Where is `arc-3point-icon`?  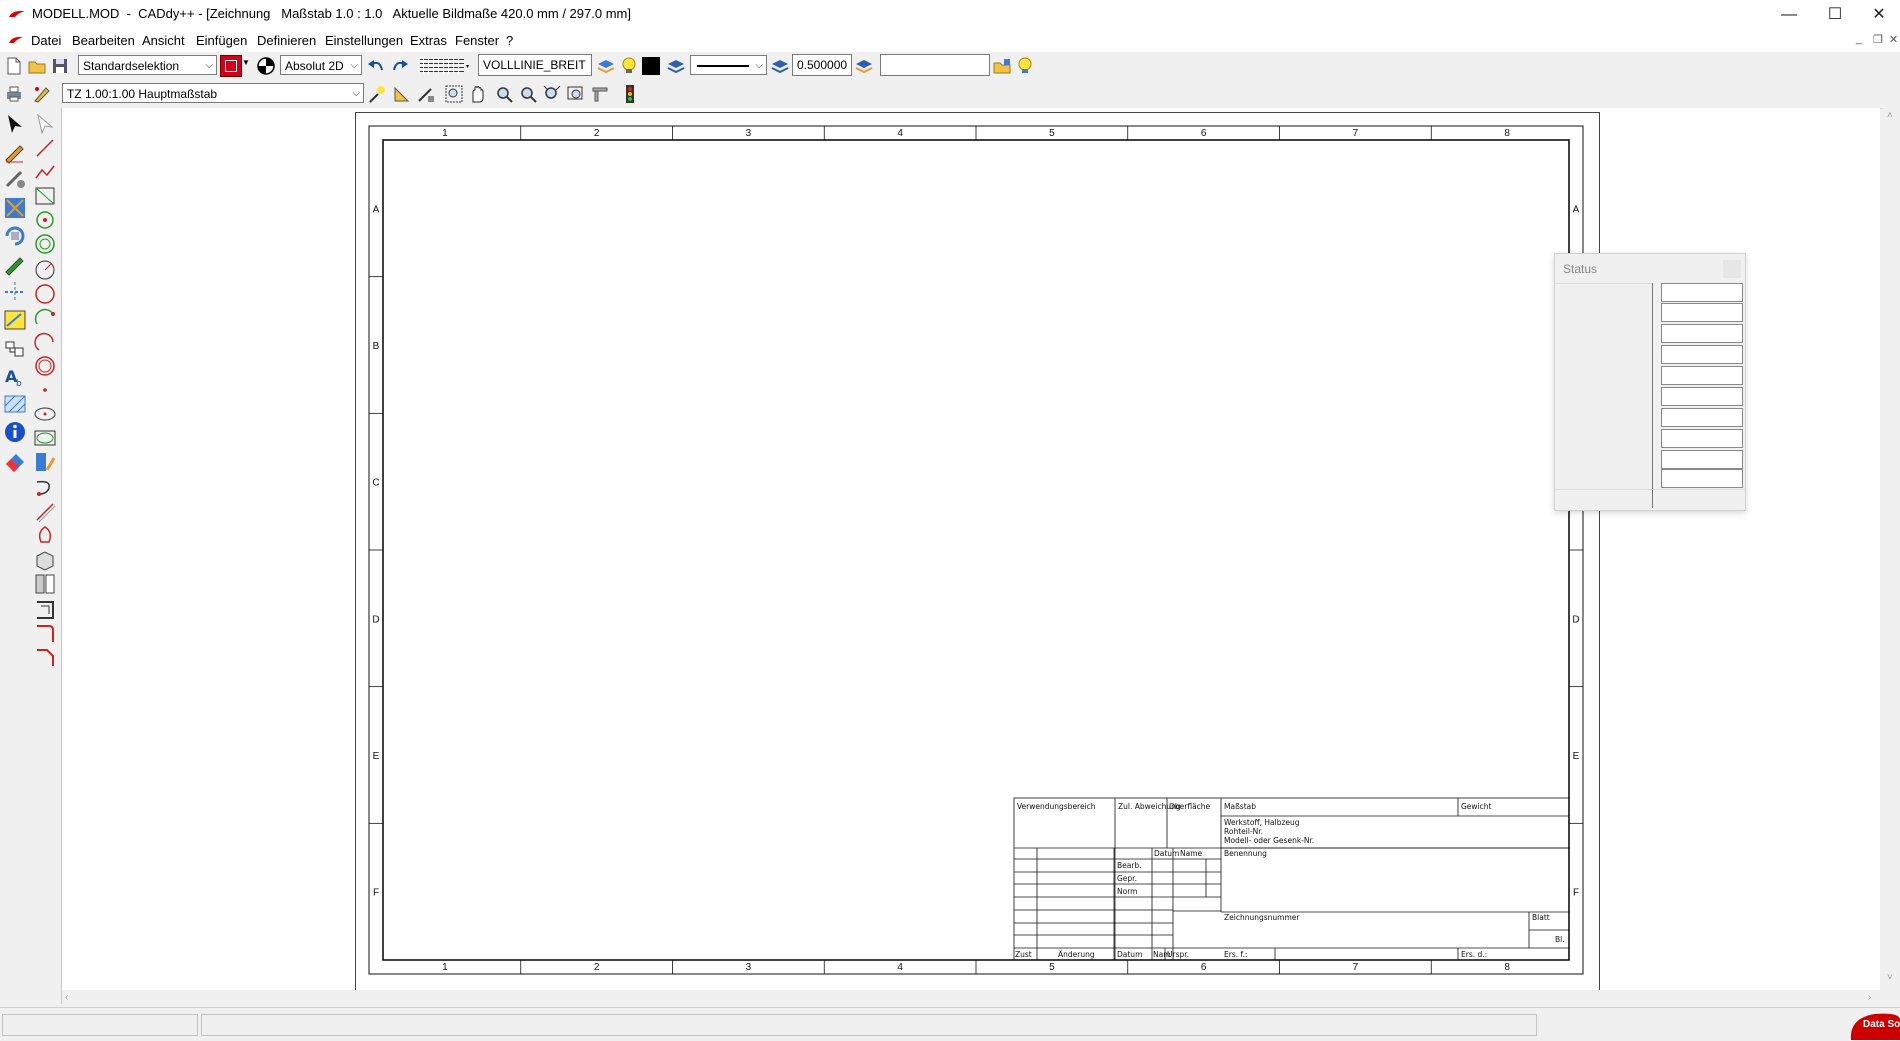
arc-3point-icon is located at coordinates (45, 342).